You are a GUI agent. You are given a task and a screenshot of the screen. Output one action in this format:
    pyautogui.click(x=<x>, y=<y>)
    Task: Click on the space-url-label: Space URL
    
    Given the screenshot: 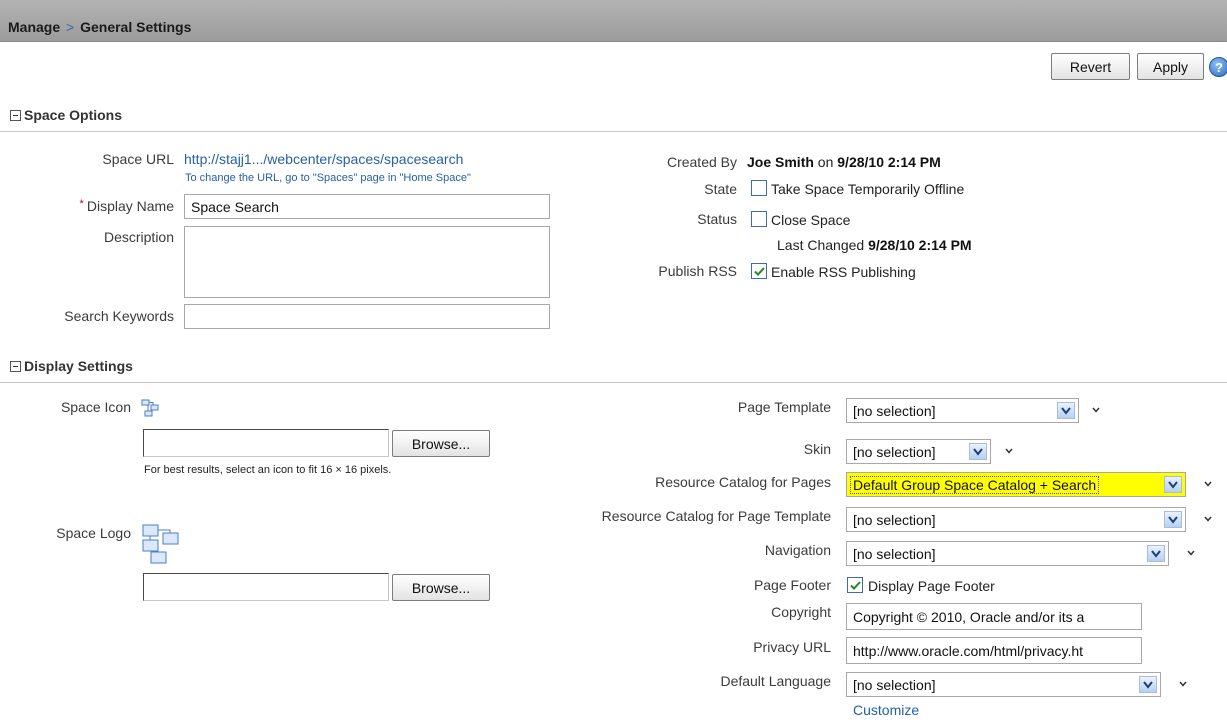 What is the action you would take?
    pyautogui.click(x=138, y=159)
    